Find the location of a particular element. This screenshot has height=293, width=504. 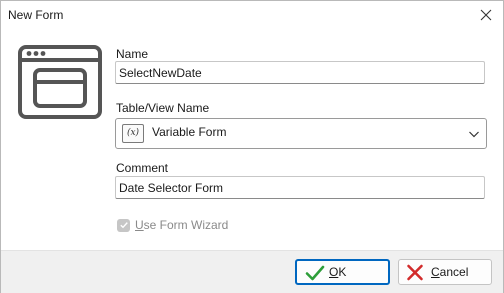

use-form-wizard-checkbox: Use Form Wizard is located at coordinates (172, 225).